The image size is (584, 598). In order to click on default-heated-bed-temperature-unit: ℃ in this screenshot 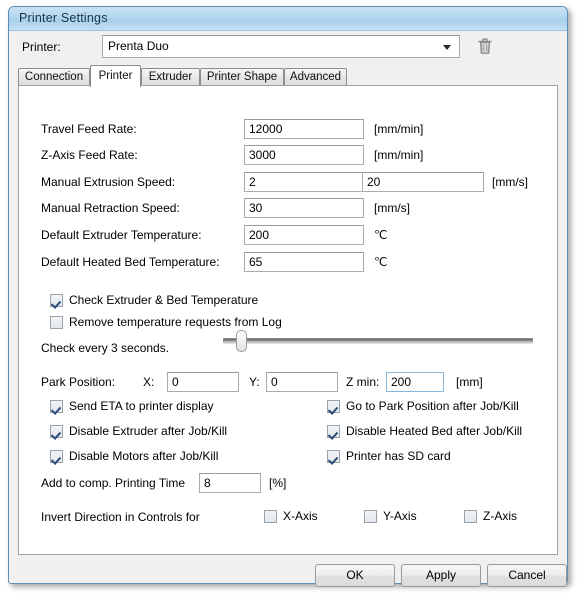, I will do `click(381, 262)`.